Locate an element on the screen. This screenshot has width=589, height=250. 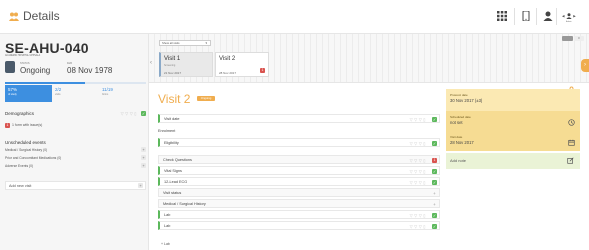
list-view-button: ≡ is located at coordinates (579, 38).